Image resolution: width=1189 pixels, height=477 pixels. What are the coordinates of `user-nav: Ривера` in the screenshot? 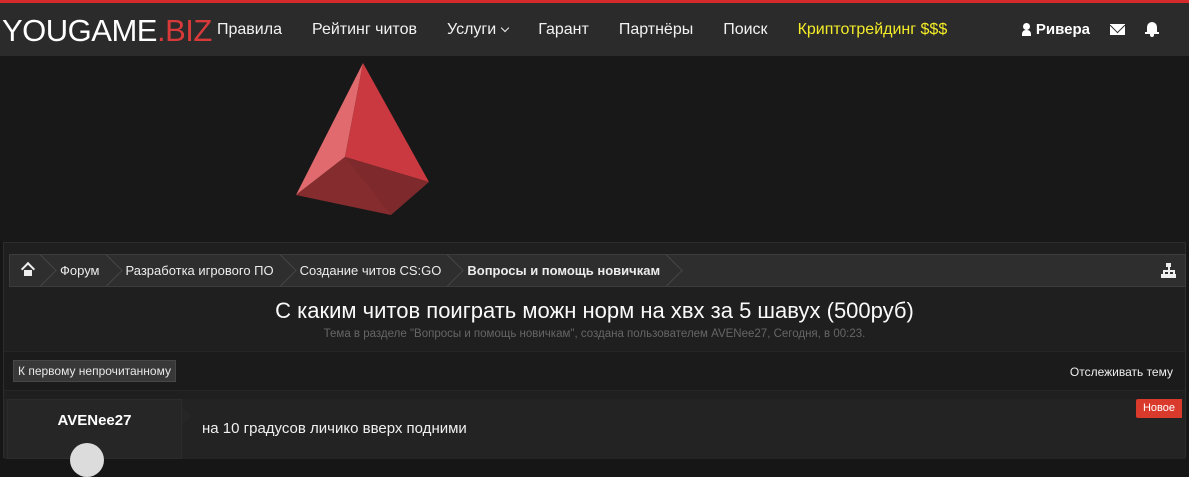 It's located at (1090, 29).